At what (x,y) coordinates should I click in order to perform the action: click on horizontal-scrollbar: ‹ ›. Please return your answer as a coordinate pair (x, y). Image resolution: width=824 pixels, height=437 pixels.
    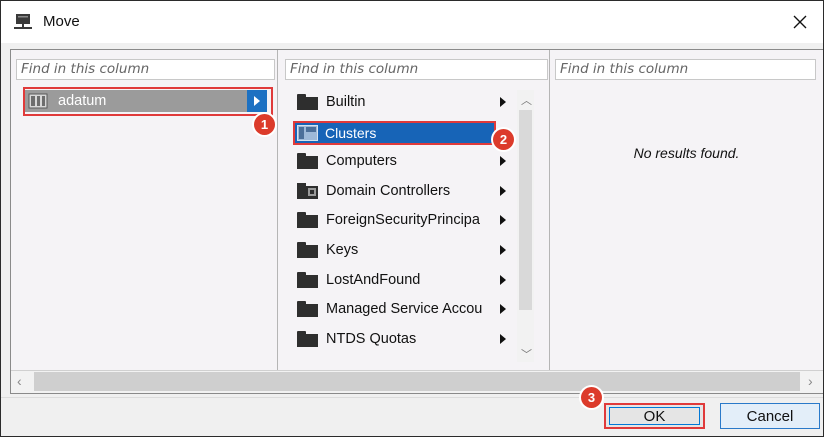
    Looking at the image, I should click on (417, 381).